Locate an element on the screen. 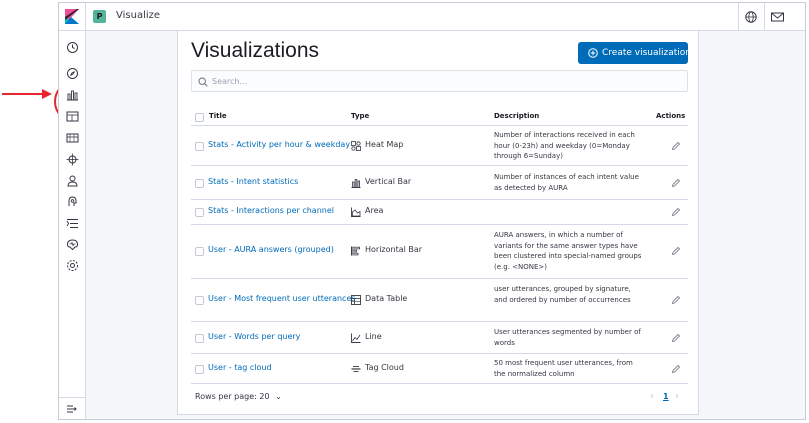 The image size is (809, 423). visualization-type: Tag Cloud is located at coordinates (384, 367).